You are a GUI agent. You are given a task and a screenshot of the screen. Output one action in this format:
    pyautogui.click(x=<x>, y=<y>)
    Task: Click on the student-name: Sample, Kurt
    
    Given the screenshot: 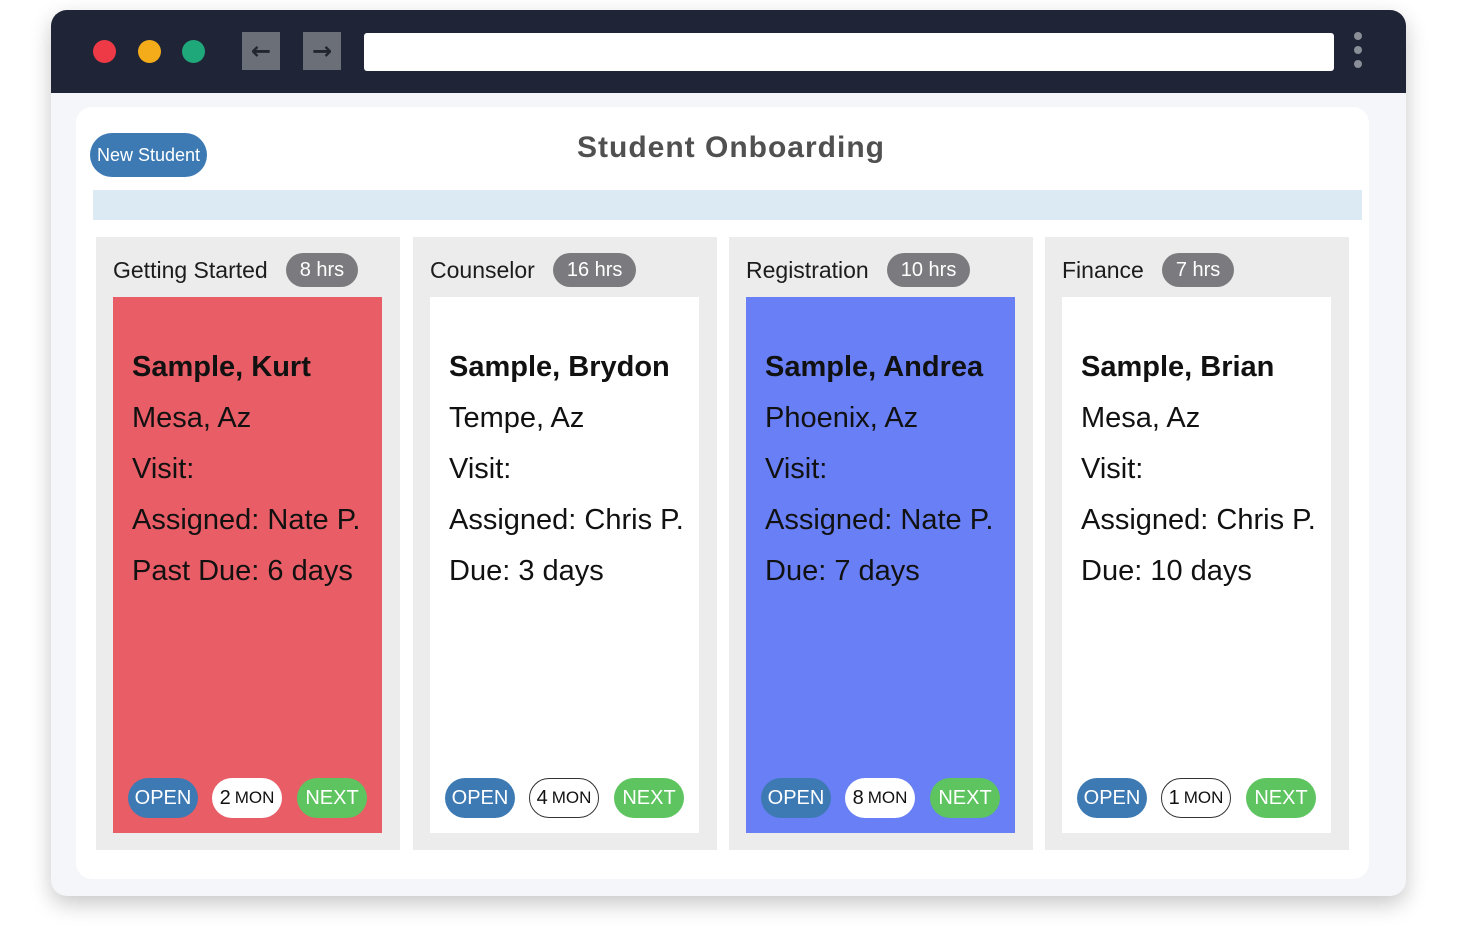 What is the action you would take?
    pyautogui.click(x=221, y=367)
    